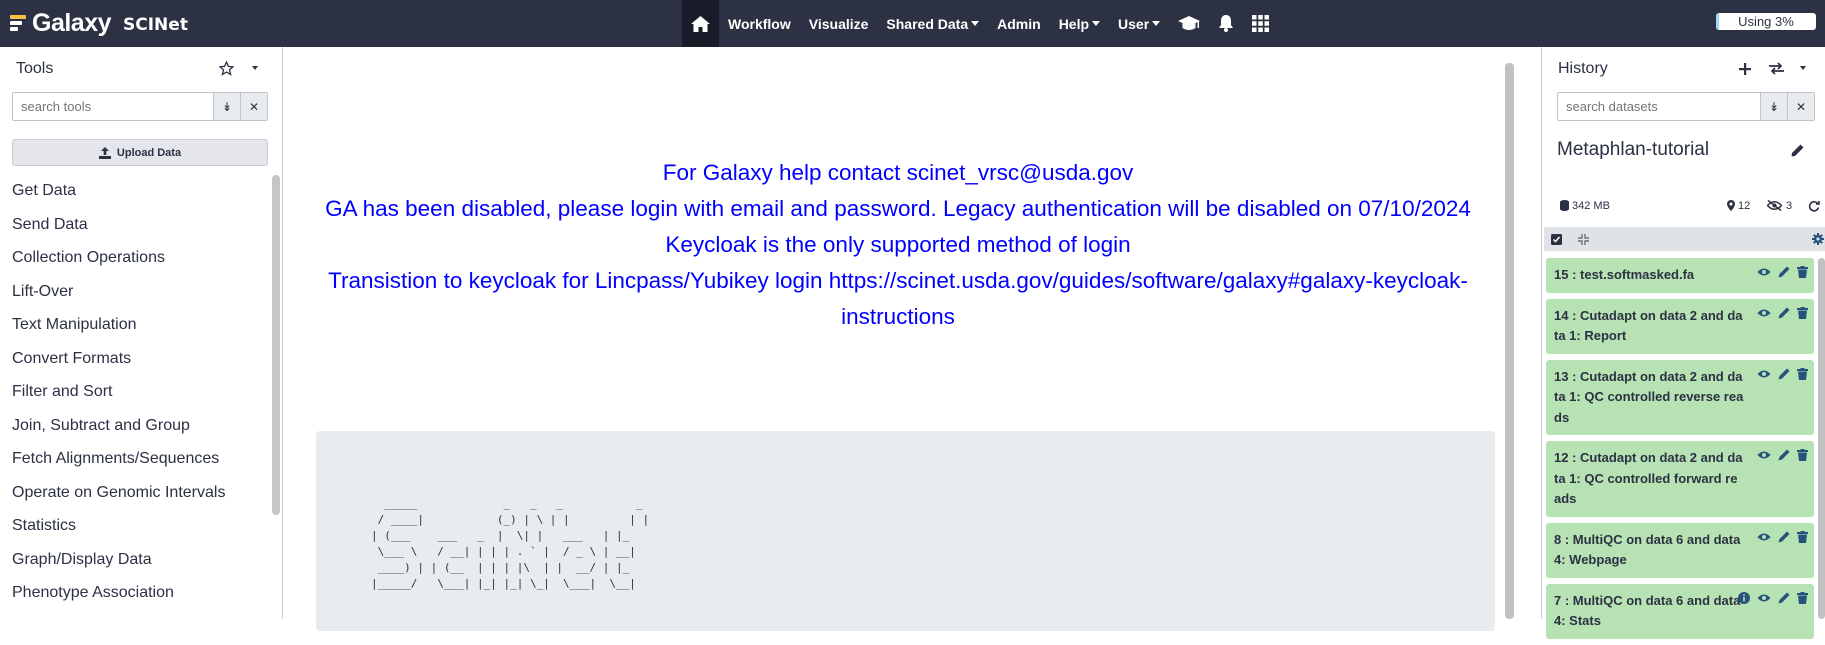 The height and width of the screenshot is (645, 1825). I want to click on dataset-item: 15 : test.softmasked.fa, so click(1680, 275).